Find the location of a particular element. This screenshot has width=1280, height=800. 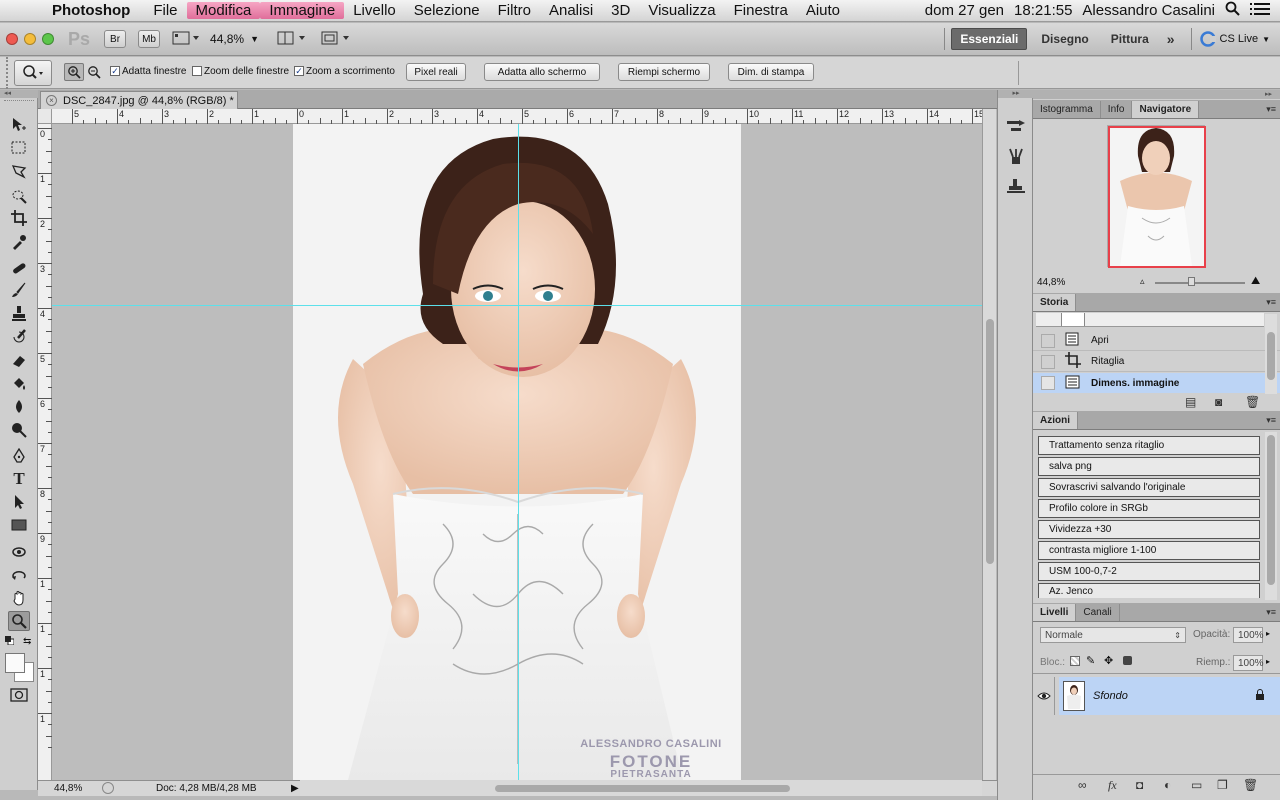

rectangle-tool-icon is located at coordinates (19, 525).